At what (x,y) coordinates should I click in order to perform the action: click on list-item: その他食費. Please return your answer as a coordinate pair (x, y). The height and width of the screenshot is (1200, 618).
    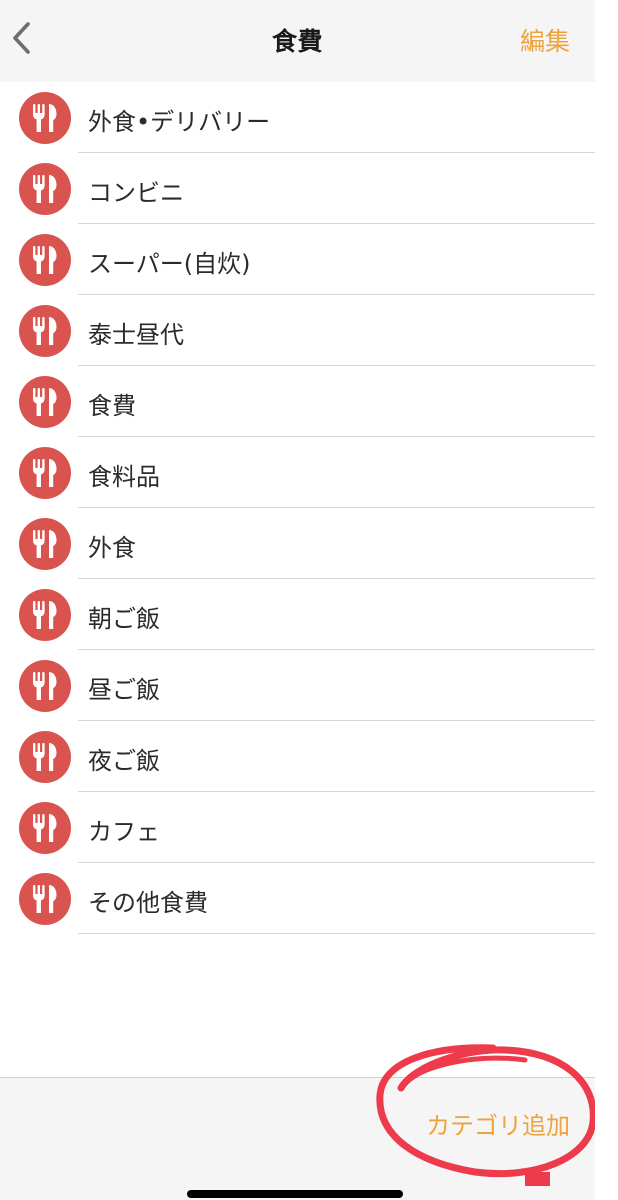
    Looking at the image, I should click on (297, 898).